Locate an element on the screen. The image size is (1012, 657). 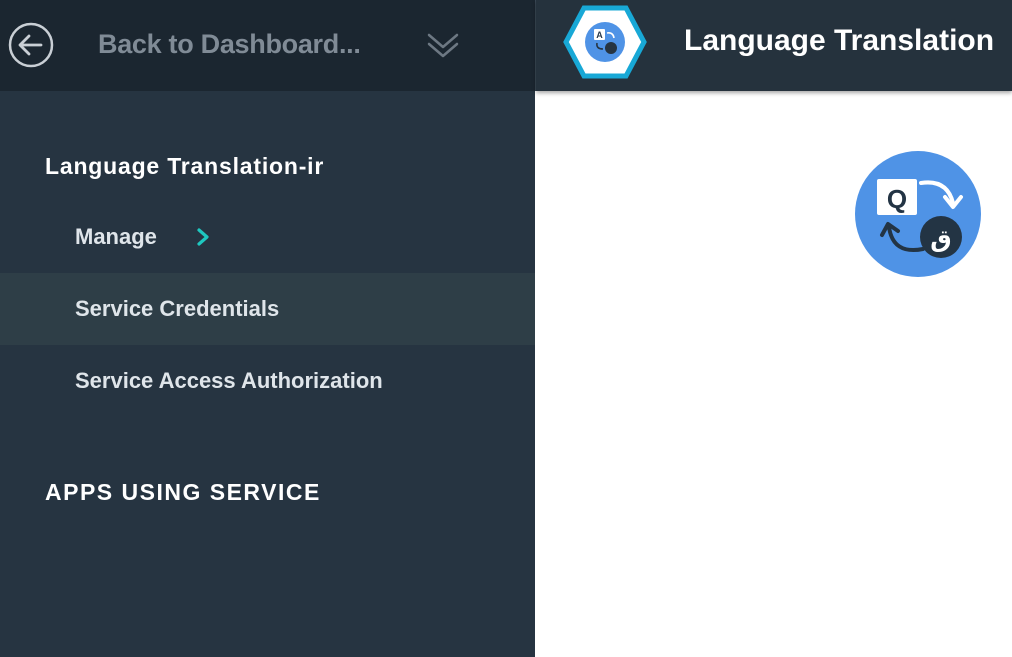
double-chevron-down-icon is located at coordinates (443, 45).